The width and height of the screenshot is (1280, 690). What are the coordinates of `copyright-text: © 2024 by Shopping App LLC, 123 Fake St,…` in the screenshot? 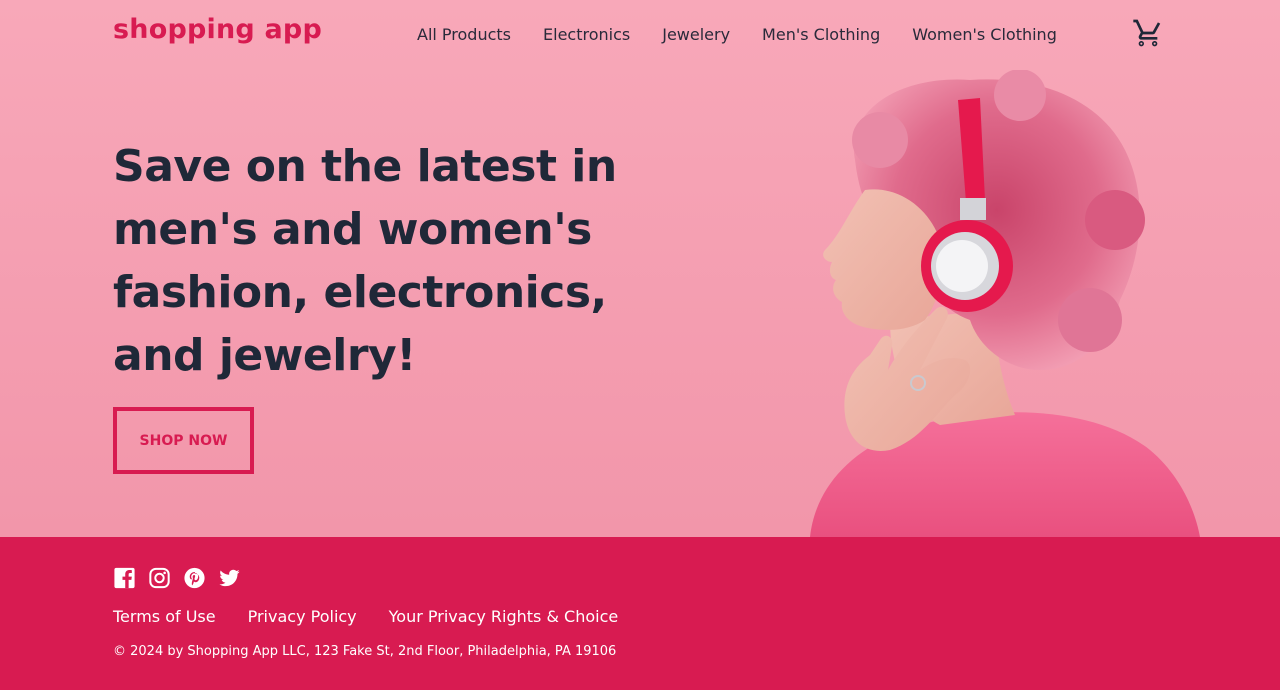 It's located at (365, 651).